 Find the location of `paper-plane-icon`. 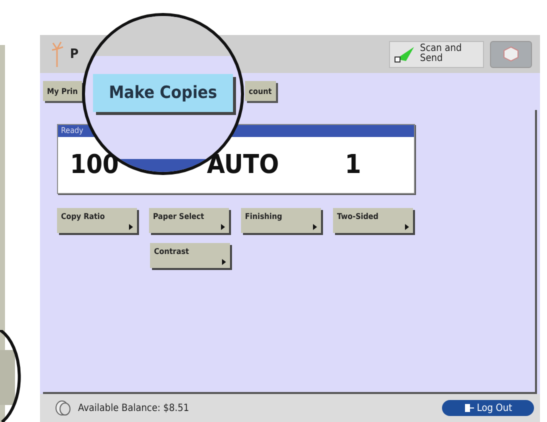

paper-plane-icon is located at coordinates (405, 54).